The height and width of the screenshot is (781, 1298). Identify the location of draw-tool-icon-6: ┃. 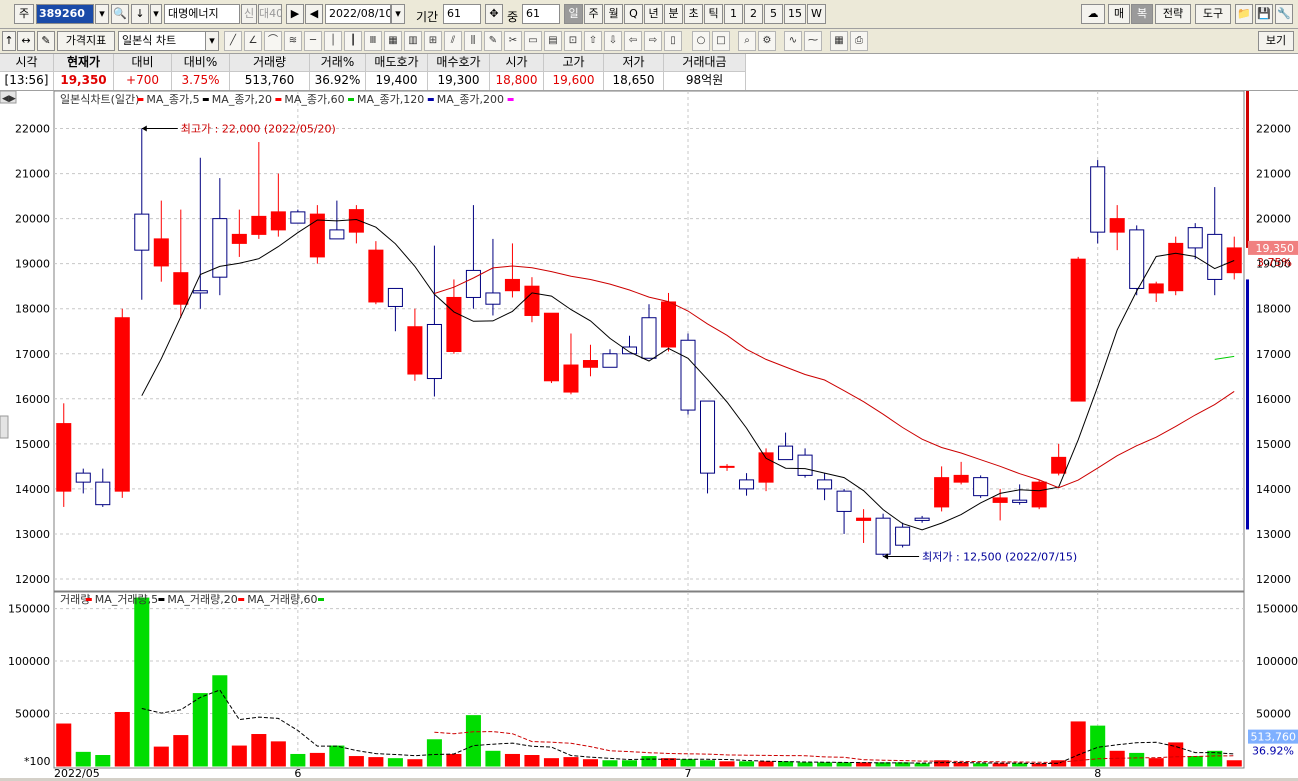
(353, 41).